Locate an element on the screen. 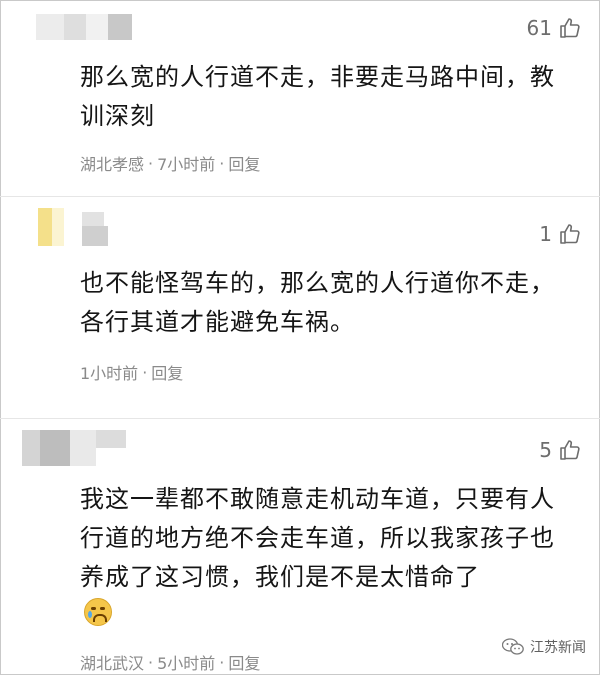  comment-time: 5小时前 is located at coordinates (186, 663).